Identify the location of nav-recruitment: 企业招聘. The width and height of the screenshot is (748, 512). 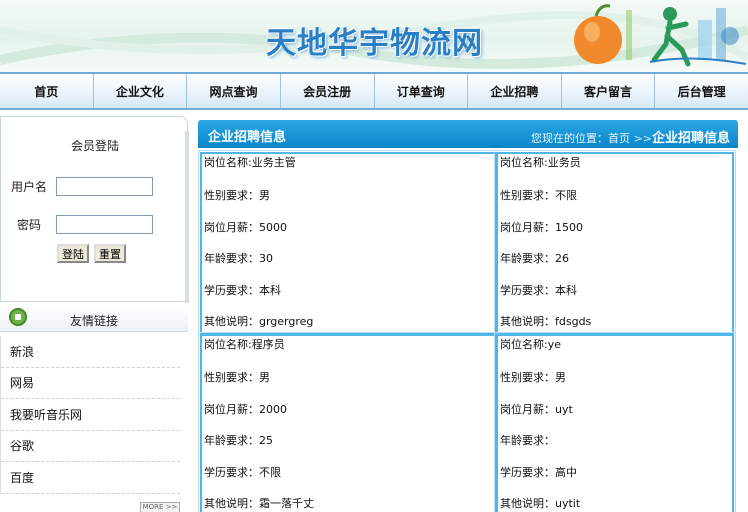
(515, 91).